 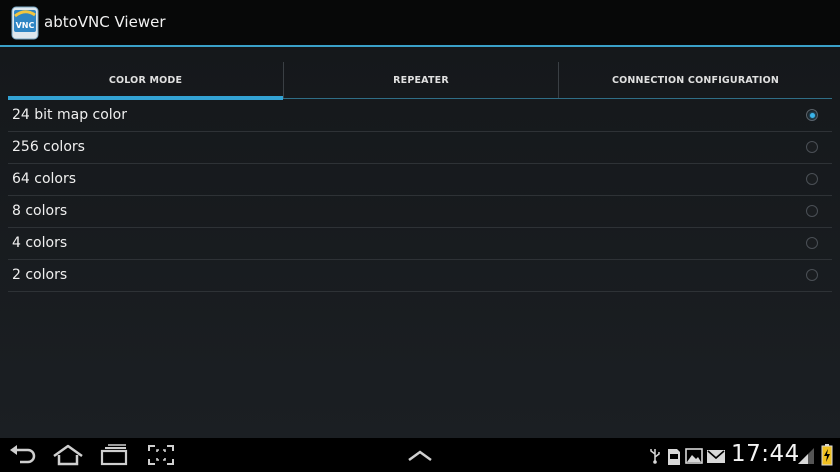 What do you see at coordinates (420, 22) in the screenshot?
I see `action-bar: VNC abtoVNC Viewer` at bounding box center [420, 22].